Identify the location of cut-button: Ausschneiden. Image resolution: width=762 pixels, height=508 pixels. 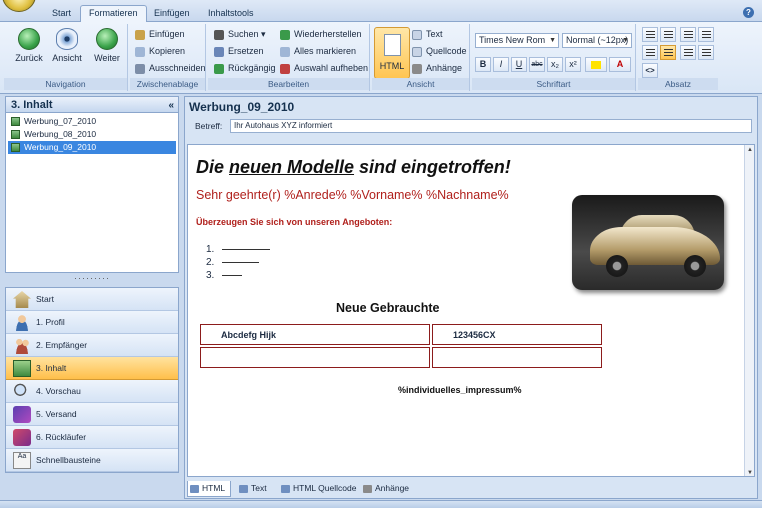
(170, 68).